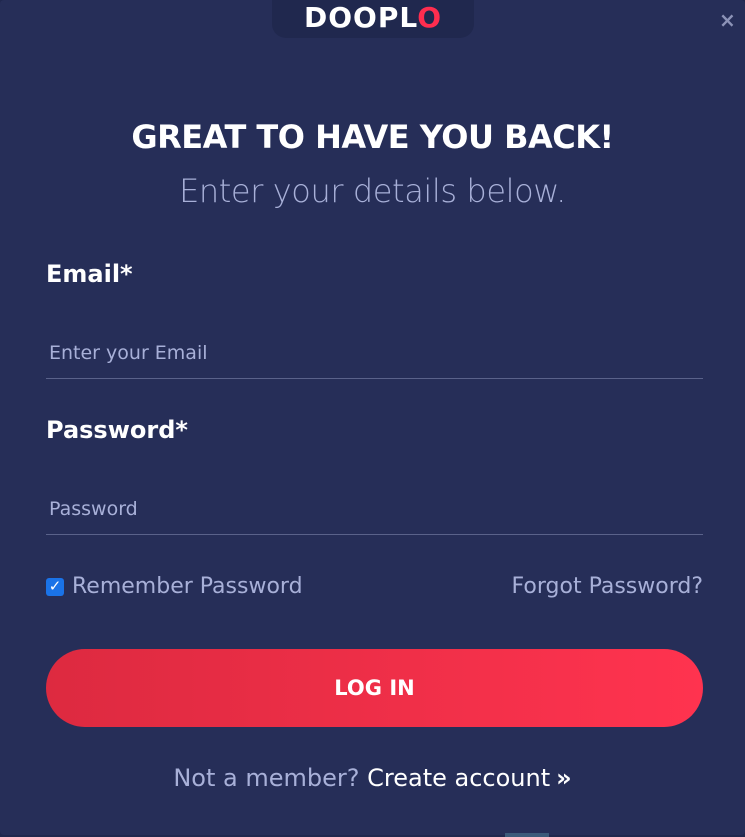 Image resolution: width=745 pixels, height=837 pixels. I want to click on email-field, so click(374, 353).